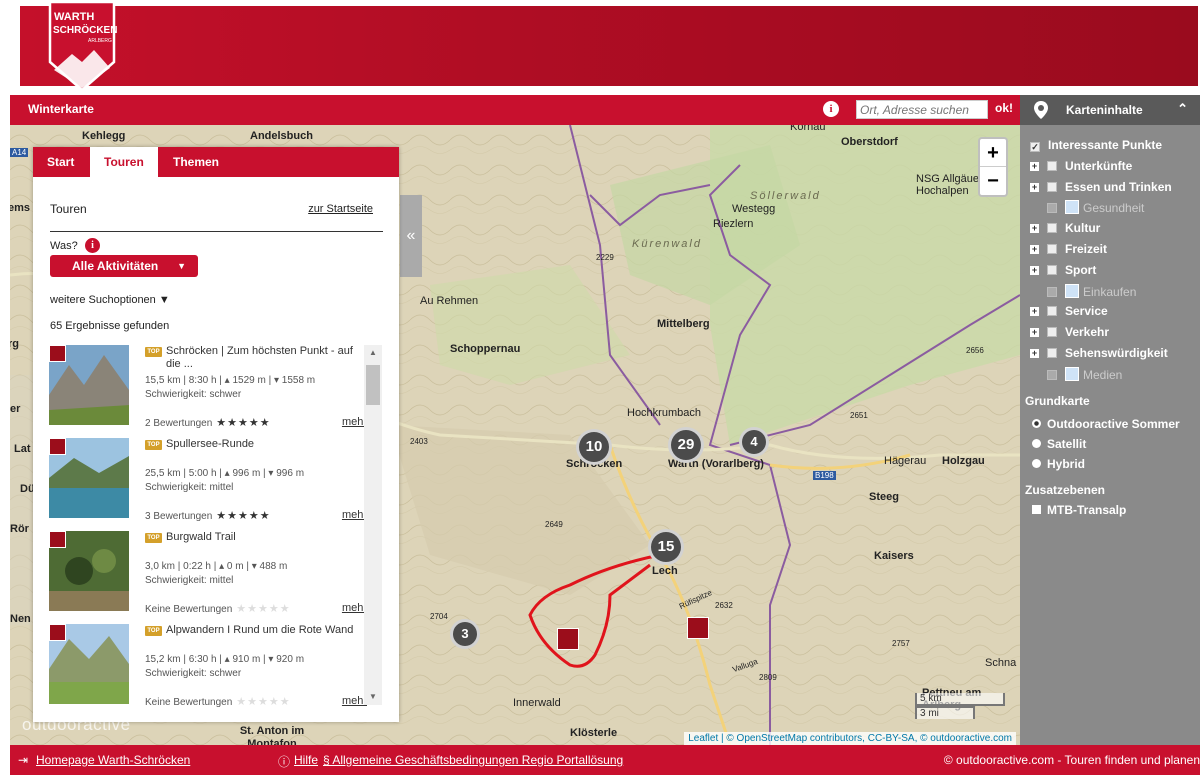  What do you see at coordinates (22, 449) in the screenshot?
I see `edge-label: Lat` at bounding box center [22, 449].